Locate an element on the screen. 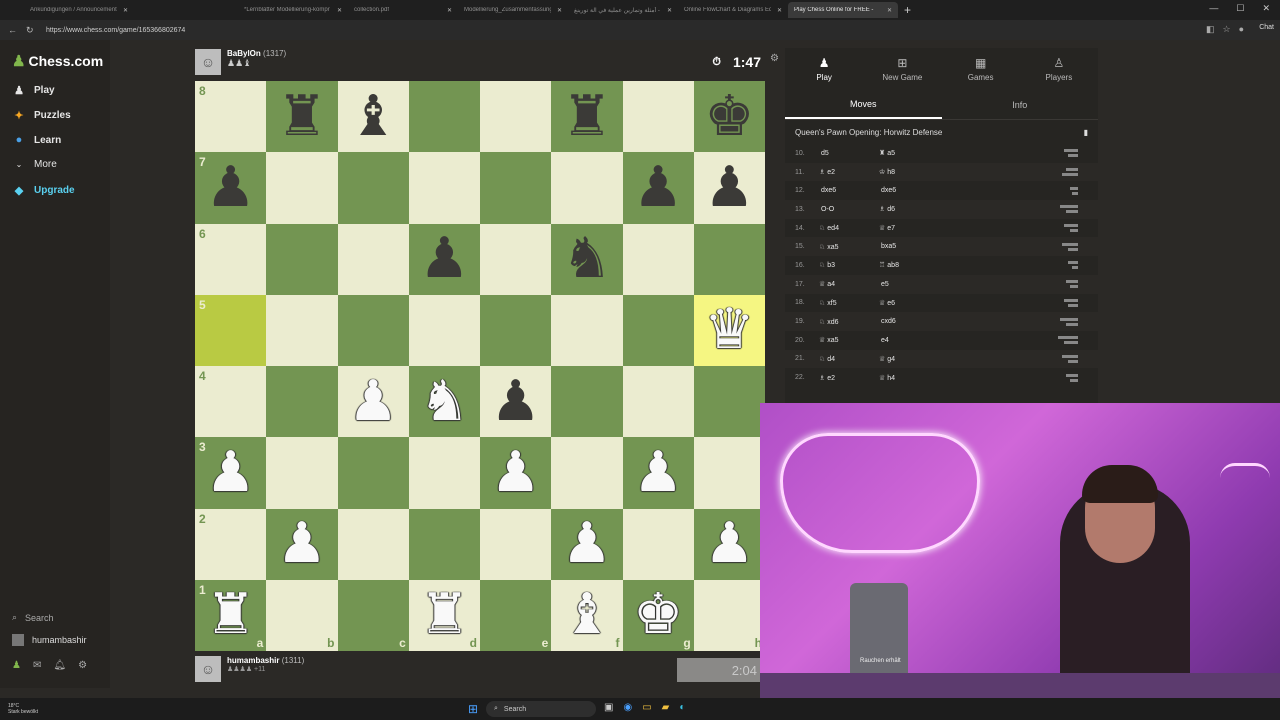 Image resolution: width=1280 pixels, height=720 pixels. square-a6: 6 is located at coordinates (231, 259).